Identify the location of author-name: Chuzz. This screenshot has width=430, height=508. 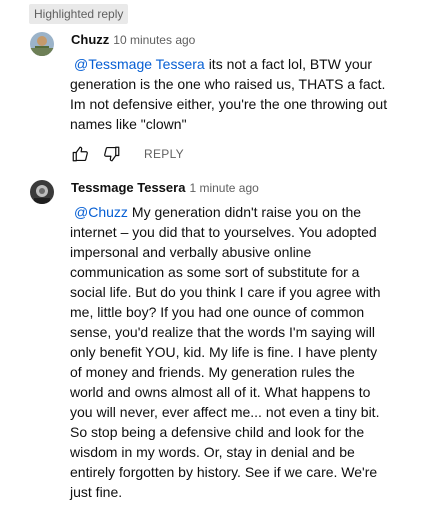
(90, 39).